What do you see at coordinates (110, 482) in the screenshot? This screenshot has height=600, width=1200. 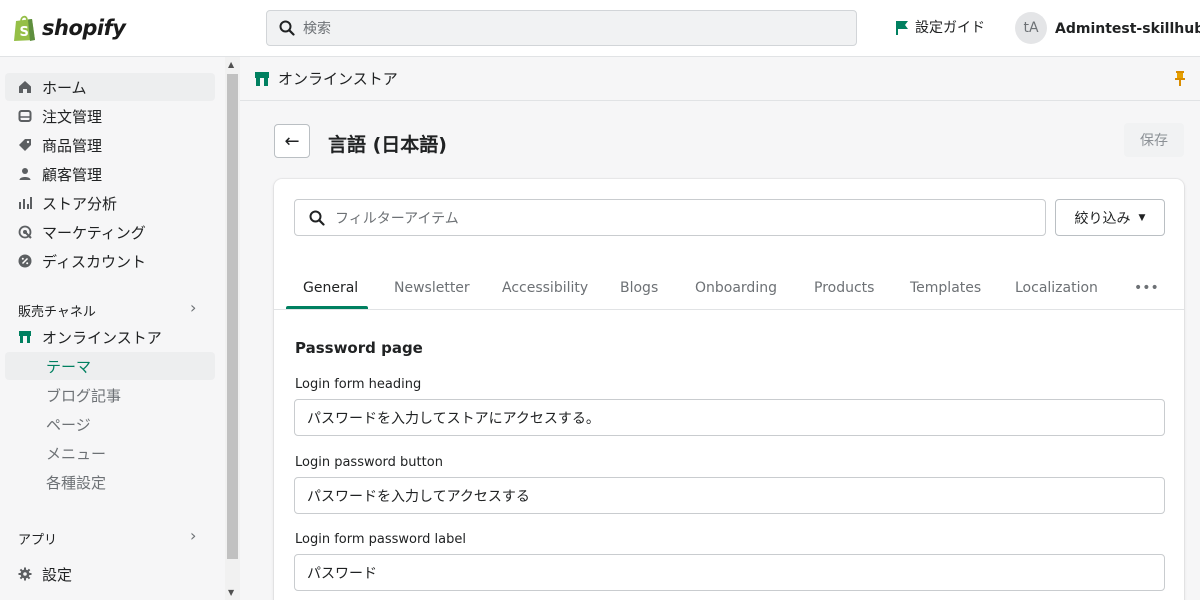 I see `sidebar-subitem-preferences: 各種設定` at bounding box center [110, 482].